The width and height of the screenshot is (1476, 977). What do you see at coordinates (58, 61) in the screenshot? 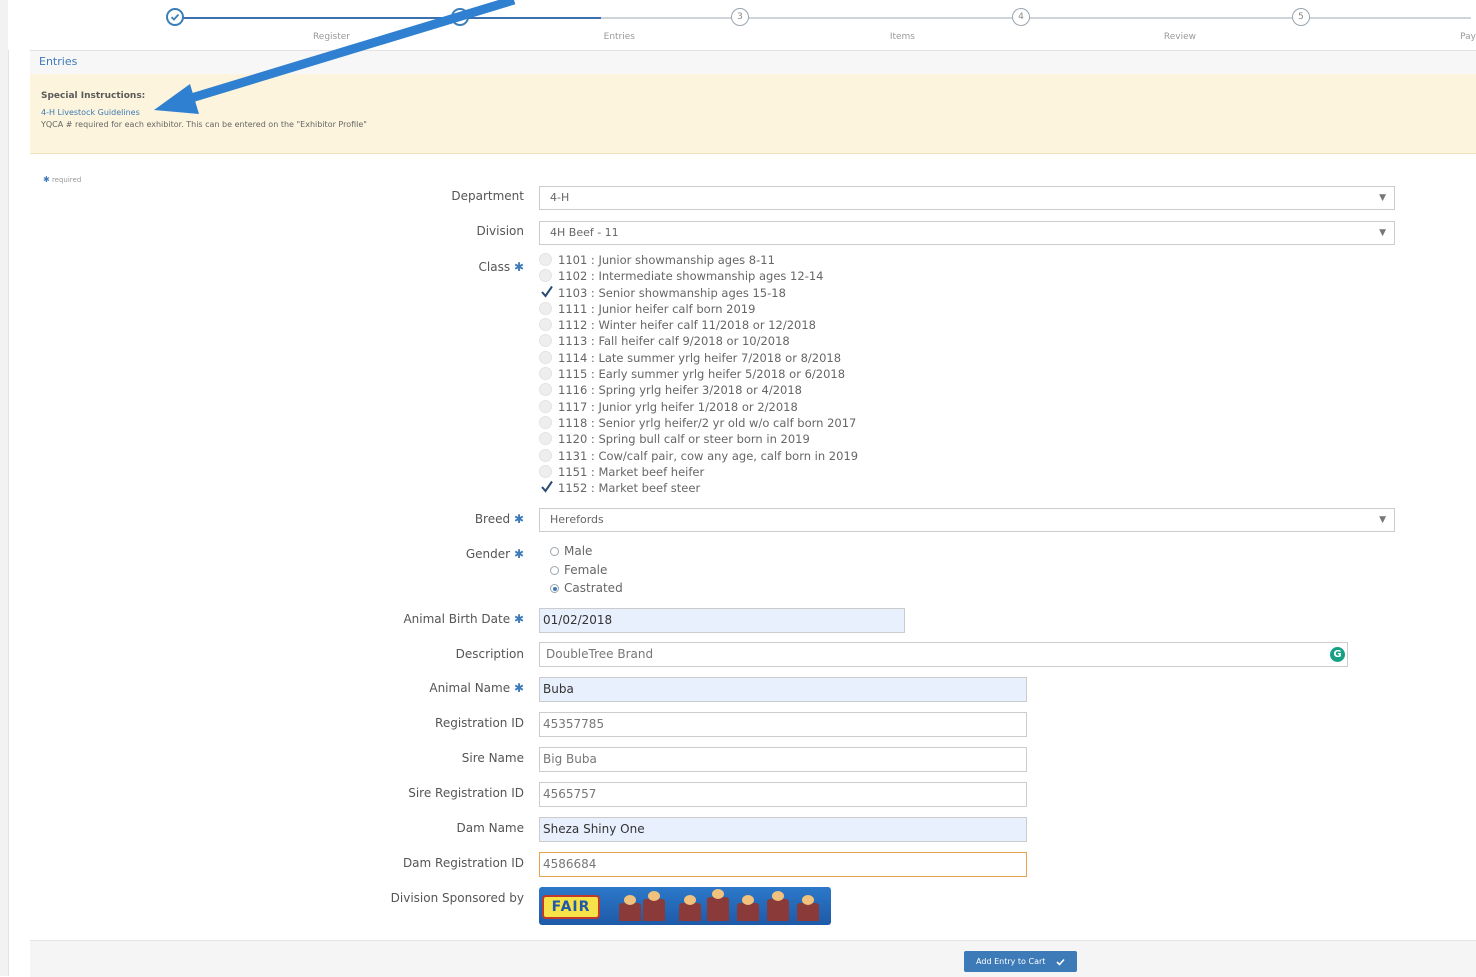
I see `panel-title: Entries` at bounding box center [58, 61].